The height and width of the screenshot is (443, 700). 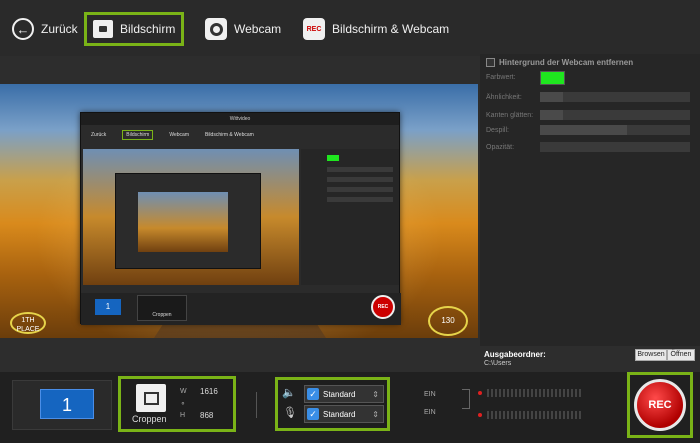 I want to click on crop-button, so click(x=151, y=398).